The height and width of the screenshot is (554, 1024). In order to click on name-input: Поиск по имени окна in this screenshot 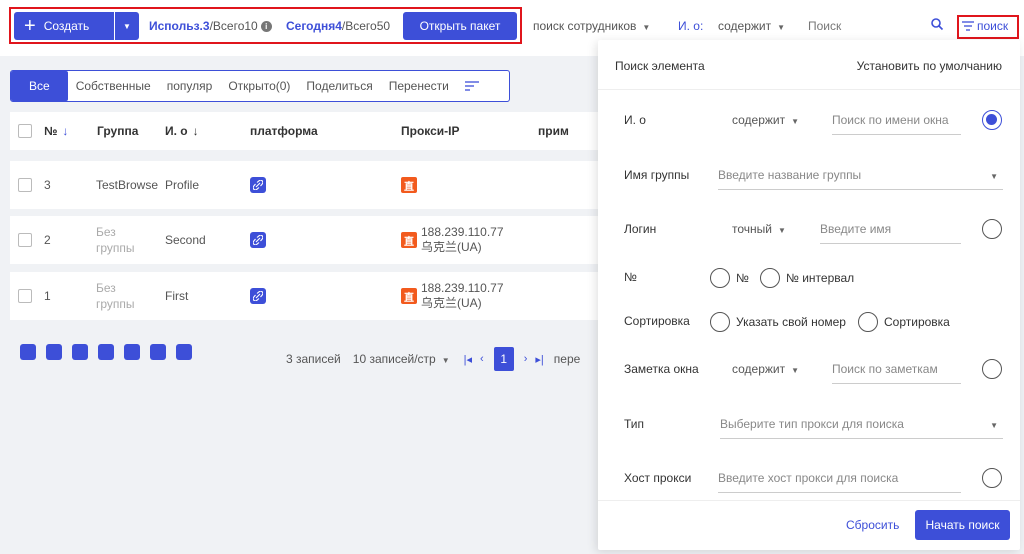, I will do `click(896, 120)`.